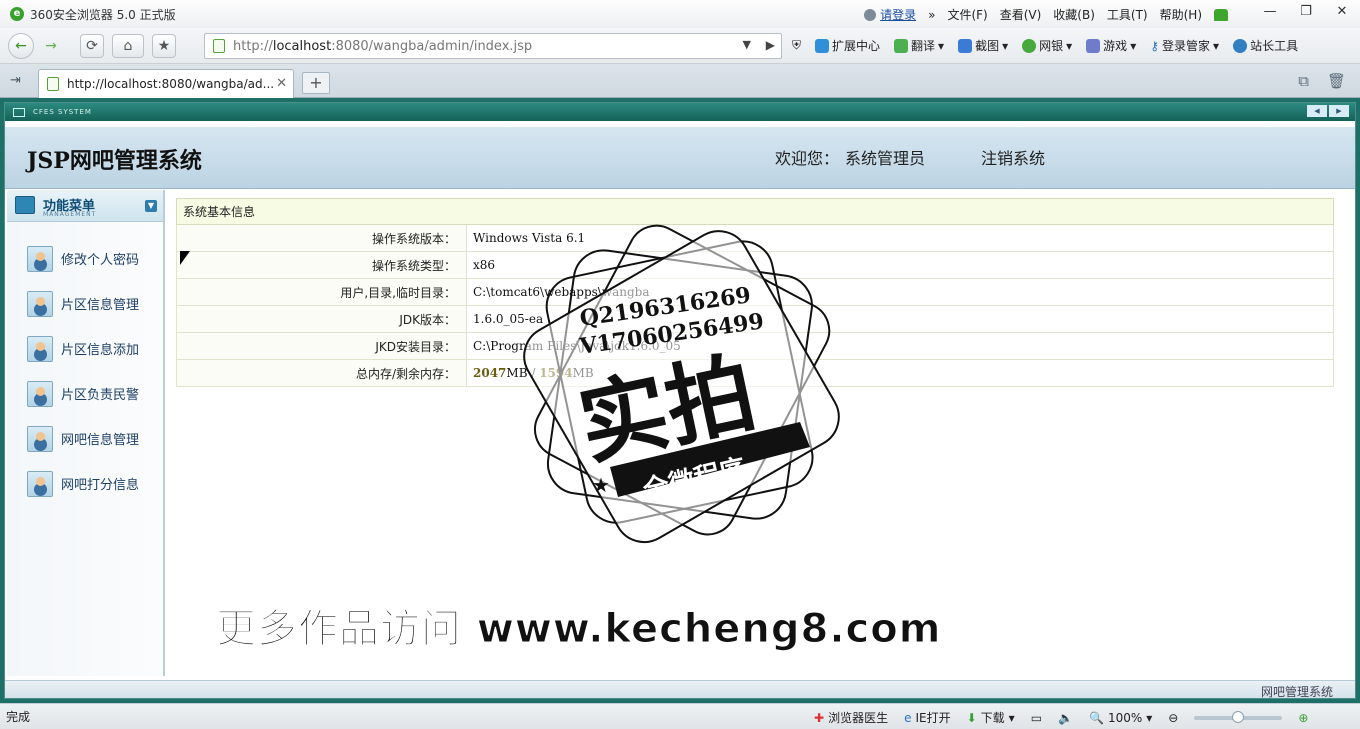  What do you see at coordinates (870, 14) in the screenshot?
I see `user-icon` at bounding box center [870, 14].